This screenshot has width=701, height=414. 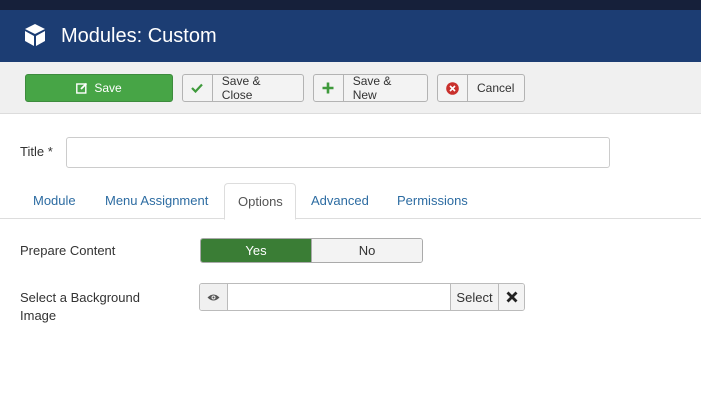 I want to click on save-close-label: Save & Close, so click(x=241, y=88).